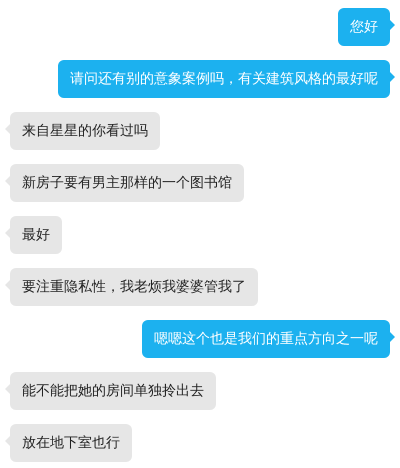  What do you see at coordinates (124, 183) in the screenshot?
I see `message-bubble: 新房子要有男主那样的一个图书馆` at bounding box center [124, 183].